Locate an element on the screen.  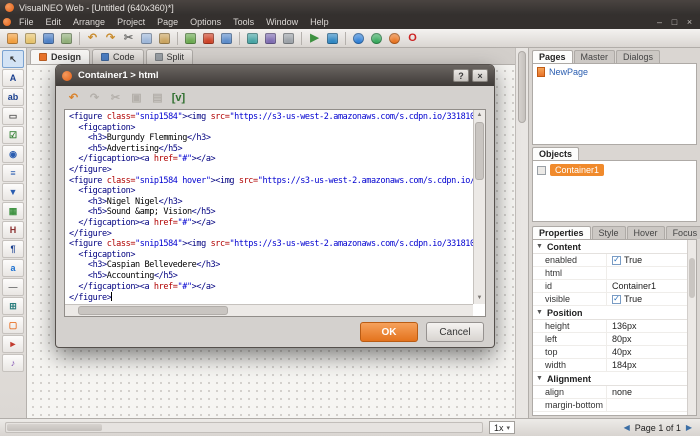
maximize-button: □ is located at coordinates (674, 22).